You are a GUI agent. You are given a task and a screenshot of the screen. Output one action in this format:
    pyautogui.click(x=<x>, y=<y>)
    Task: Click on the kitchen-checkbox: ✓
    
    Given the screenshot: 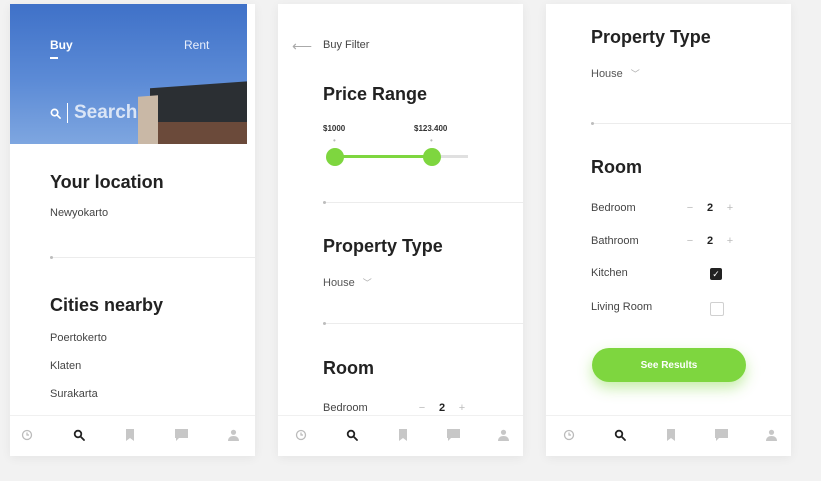 What is the action you would take?
    pyautogui.click(x=716, y=274)
    